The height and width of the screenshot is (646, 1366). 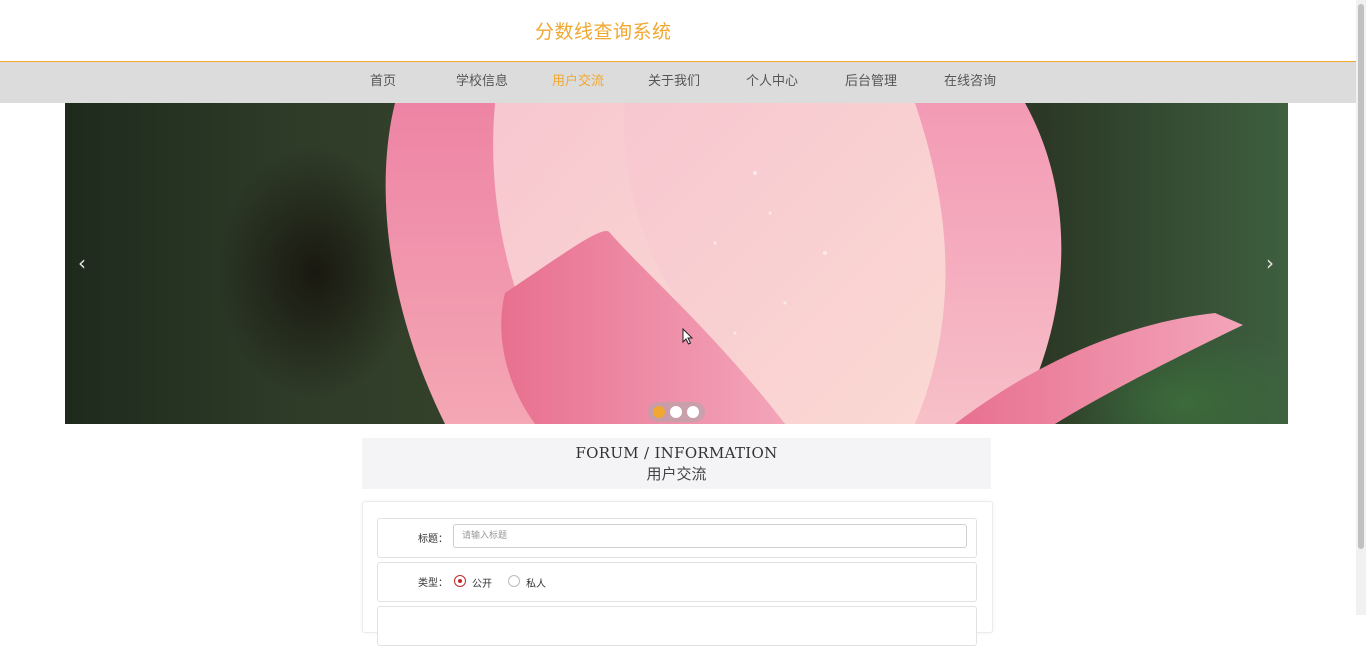 I want to click on content-row, so click(x=677, y=626).